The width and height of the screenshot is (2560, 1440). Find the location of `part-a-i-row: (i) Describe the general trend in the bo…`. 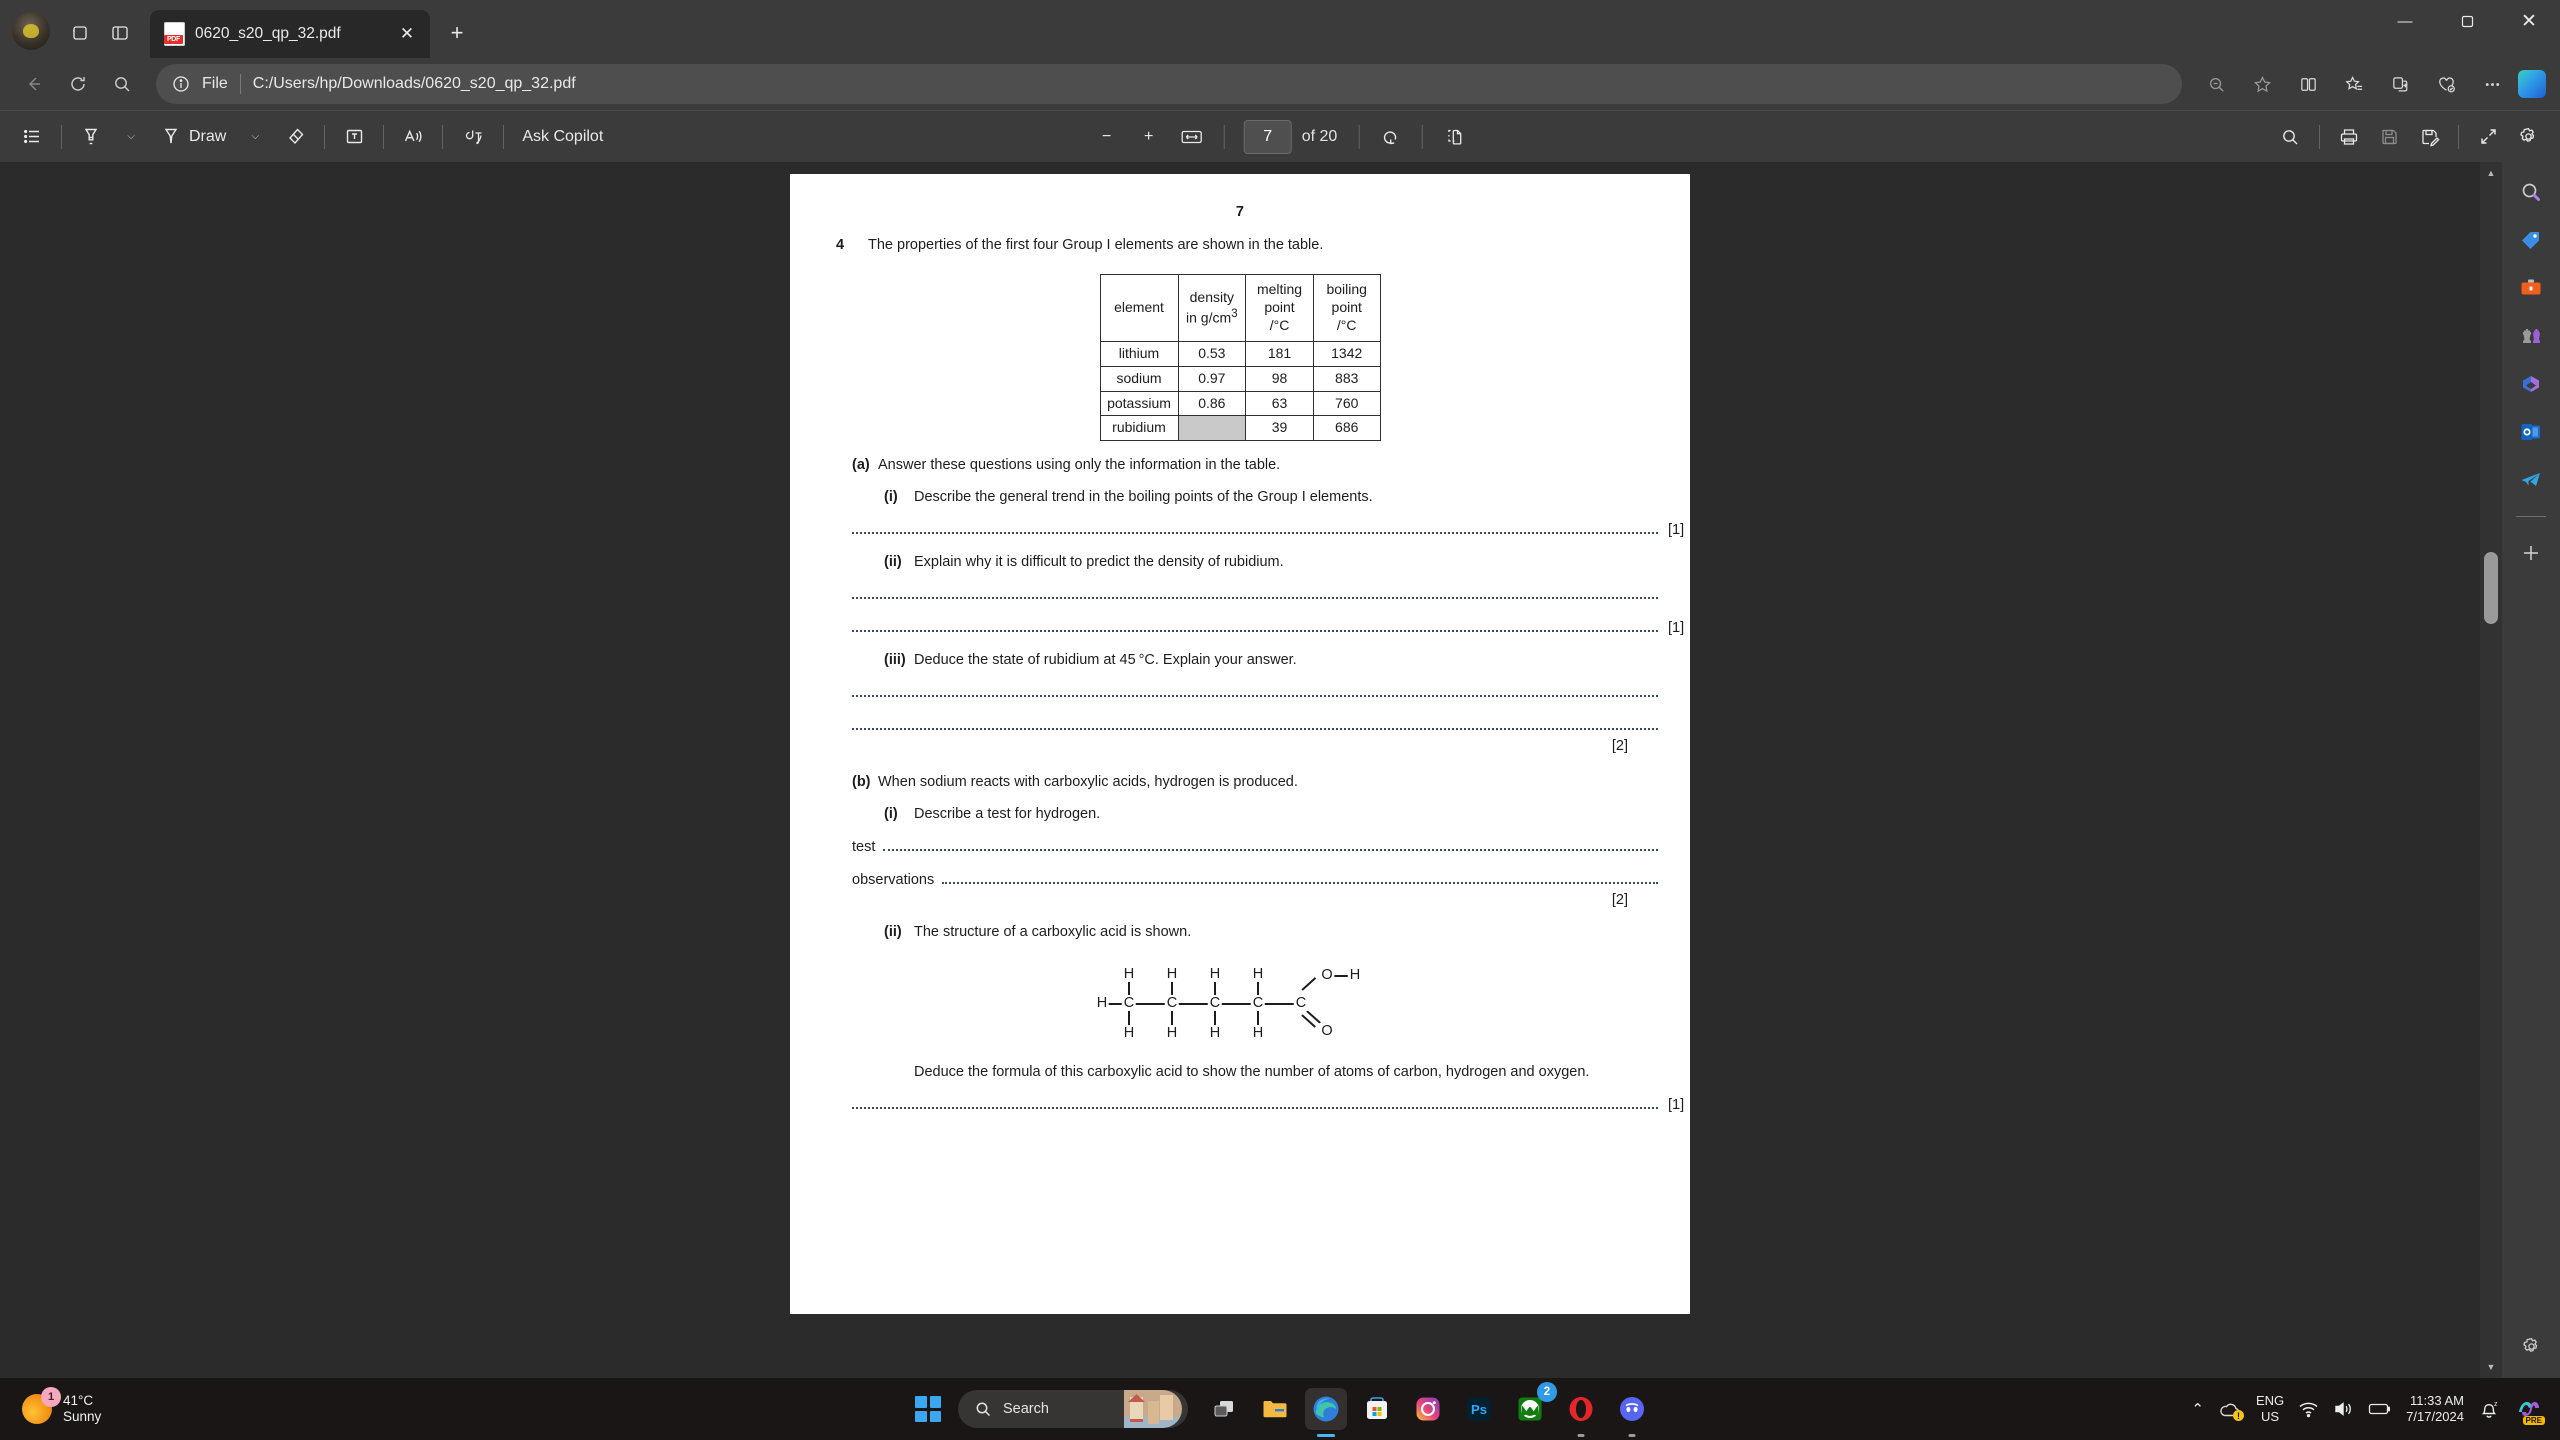

part-a-i-row: (i) Describe the general trend in the bo… is located at coordinates (1240, 497).